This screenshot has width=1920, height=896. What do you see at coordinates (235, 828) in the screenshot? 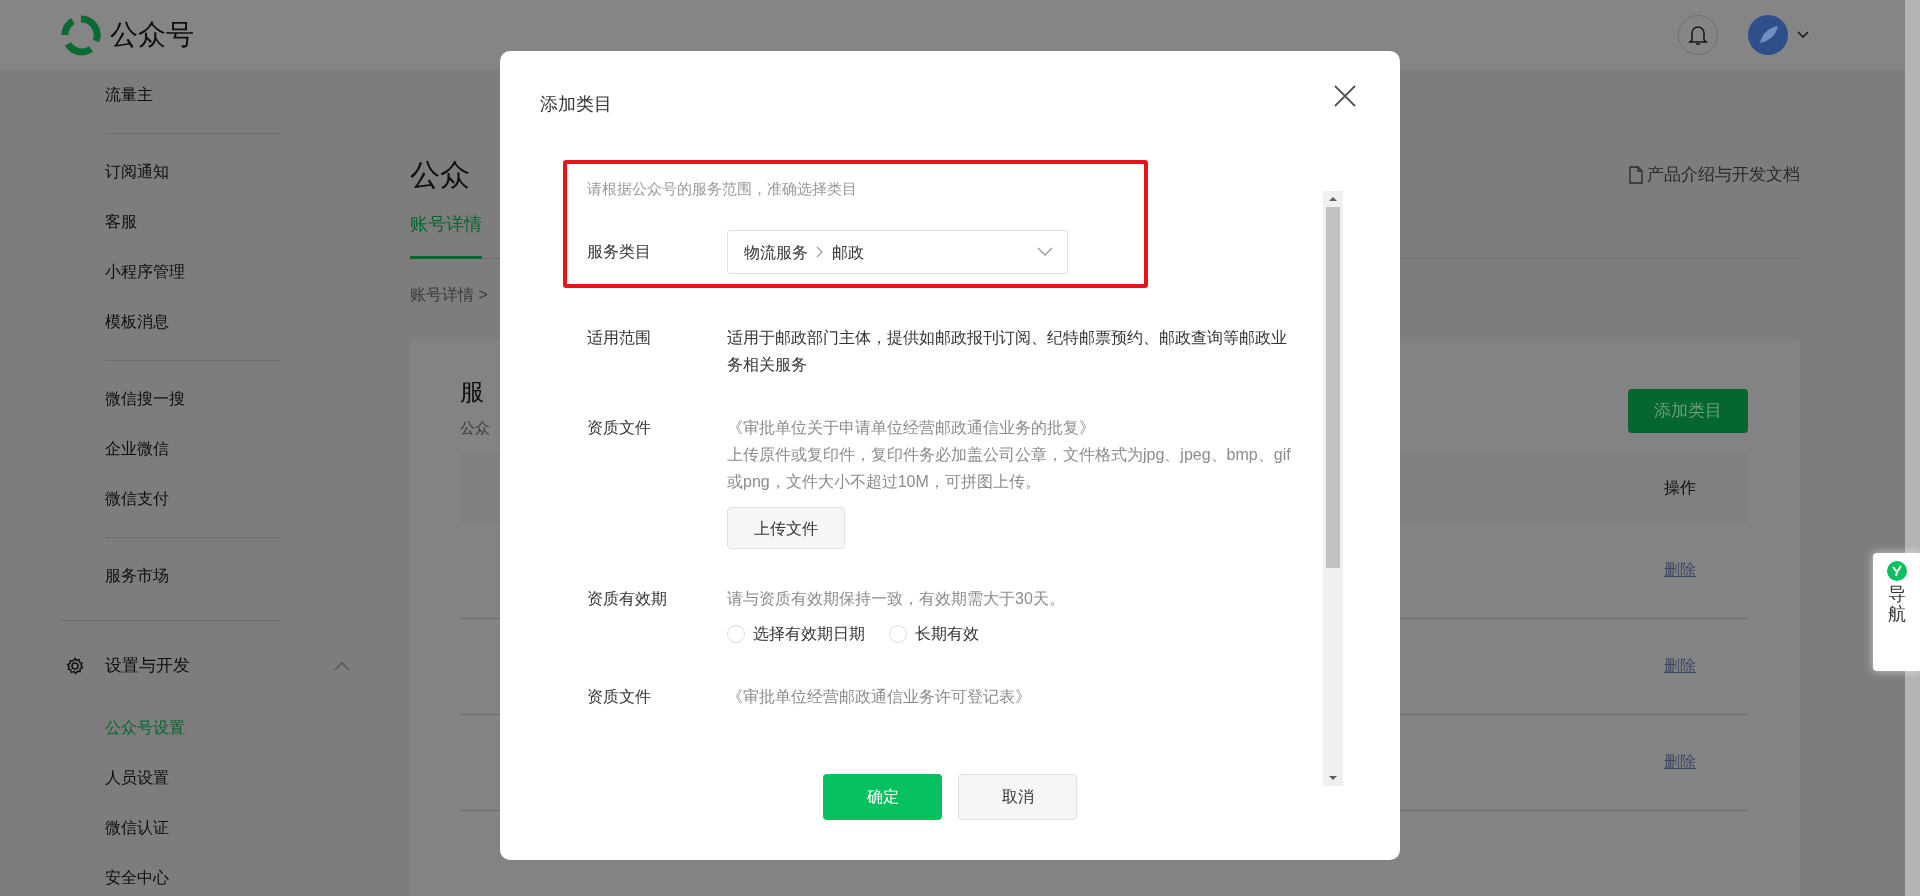
I see `sidebar-item: 微信认证` at bounding box center [235, 828].